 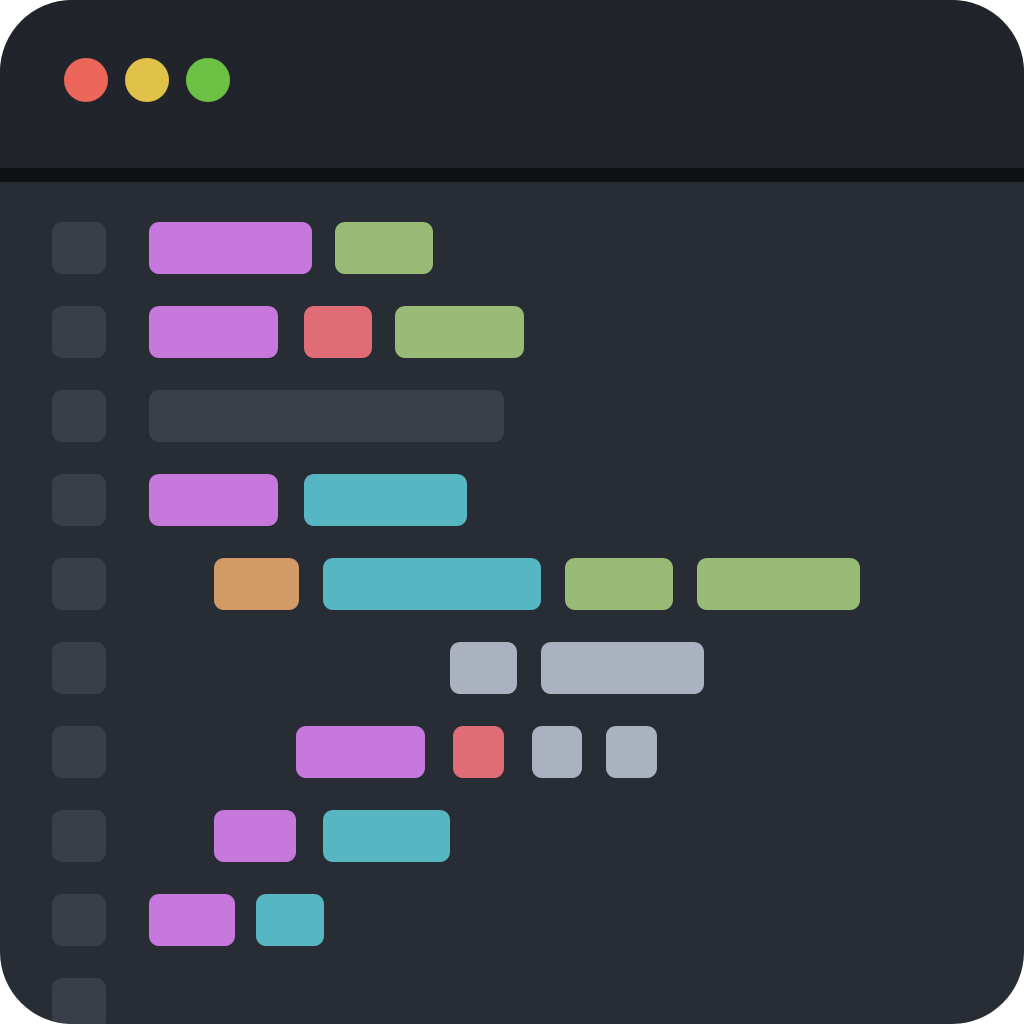 What do you see at coordinates (512, 175) in the screenshot?
I see `title-bar-divider` at bounding box center [512, 175].